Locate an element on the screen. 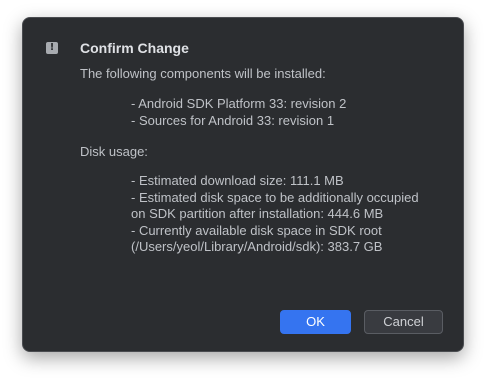 The width and height of the screenshot is (486, 378). list-item: - Sources for Android 33: revision 1 is located at coordinates (233, 120).